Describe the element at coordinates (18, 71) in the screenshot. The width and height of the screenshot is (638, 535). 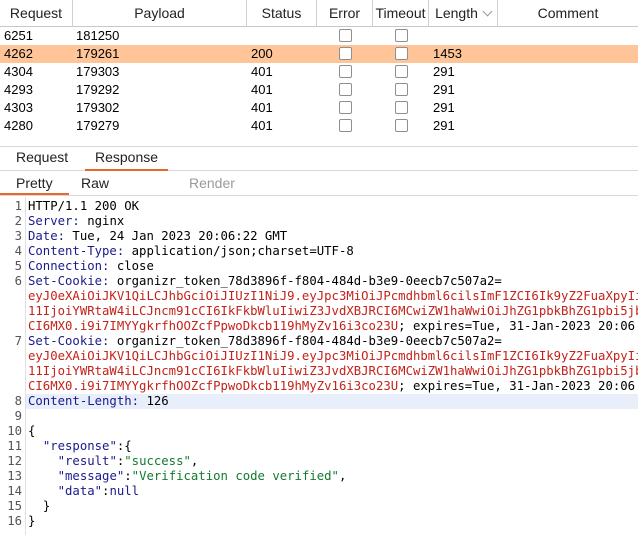
I see `cell-request: 4304` at that location.